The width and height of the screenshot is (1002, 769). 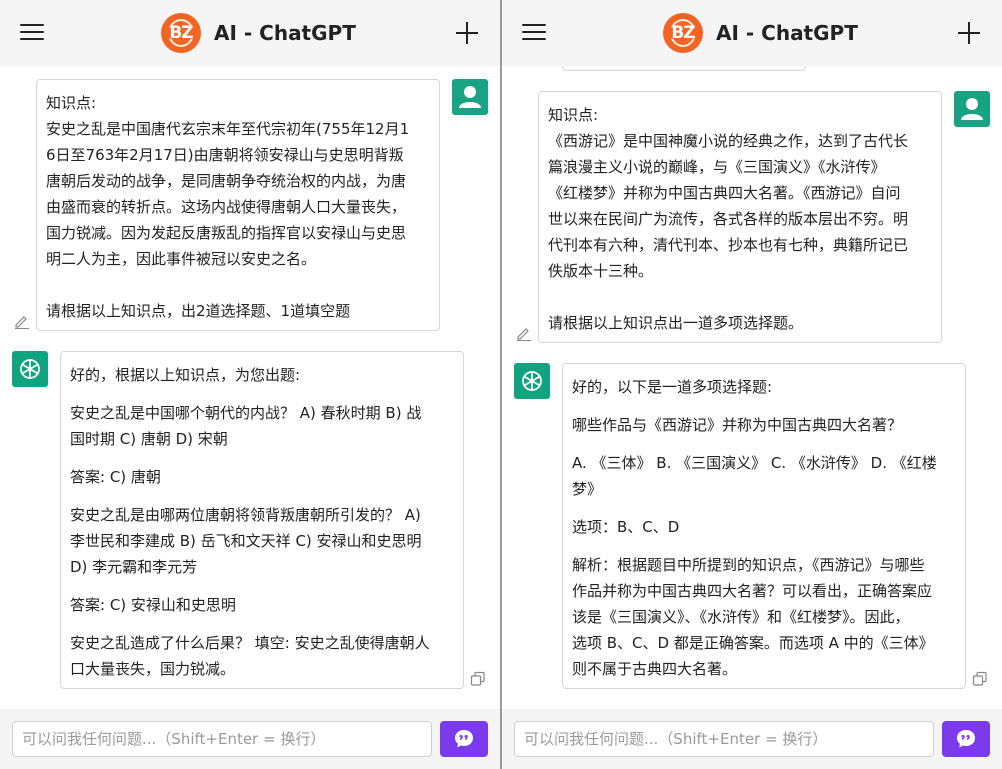 What do you see at coordinates (737, 425) in the screenshot?
I see `message-line: 哪些作品与《西游记》并称为中国古典四大名著？` at bounding box center [737, 425].